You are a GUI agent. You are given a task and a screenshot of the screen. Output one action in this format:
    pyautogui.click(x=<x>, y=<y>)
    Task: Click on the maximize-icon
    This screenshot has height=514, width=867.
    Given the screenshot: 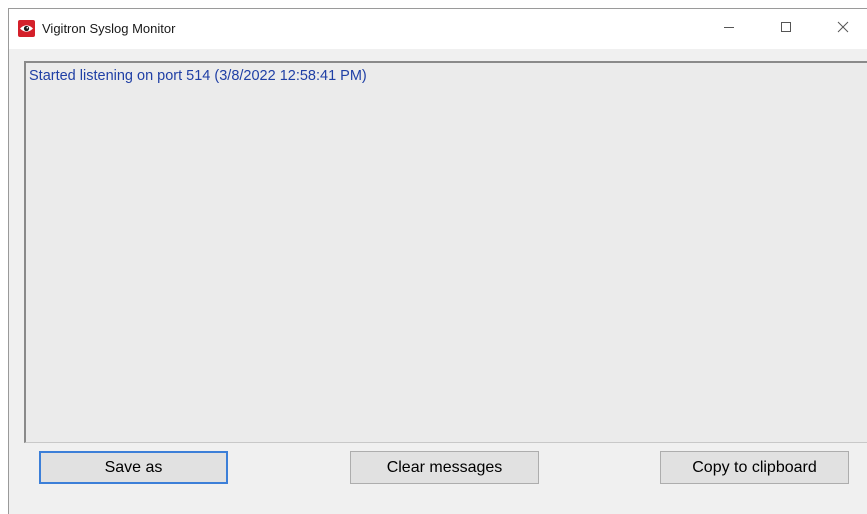 What is the action you would take?
    pyautogui.click(x=786, y=29)
    